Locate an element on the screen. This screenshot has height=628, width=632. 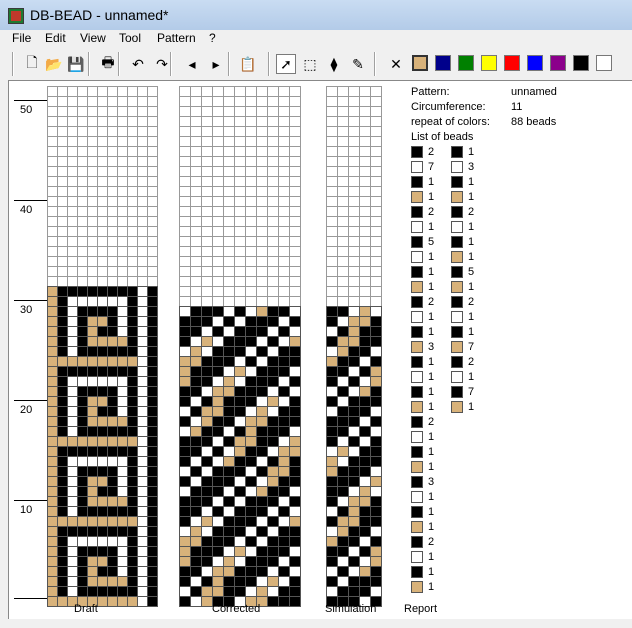
select-rect-icon: ⬚ is located at coordinates (310, 64).